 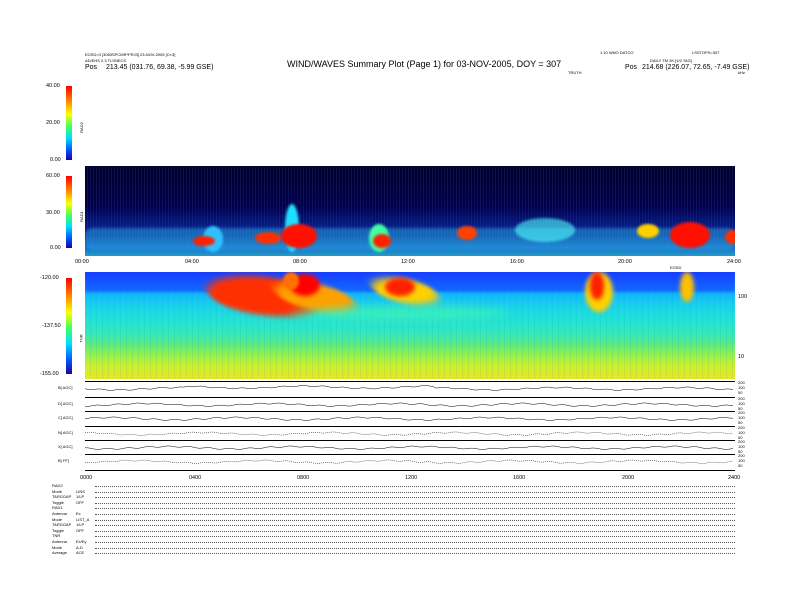 What do you see at coordinates (82, 262) in the screenshot?
I see `mid-time-0: 00:00` at bounding box center [82, 262].